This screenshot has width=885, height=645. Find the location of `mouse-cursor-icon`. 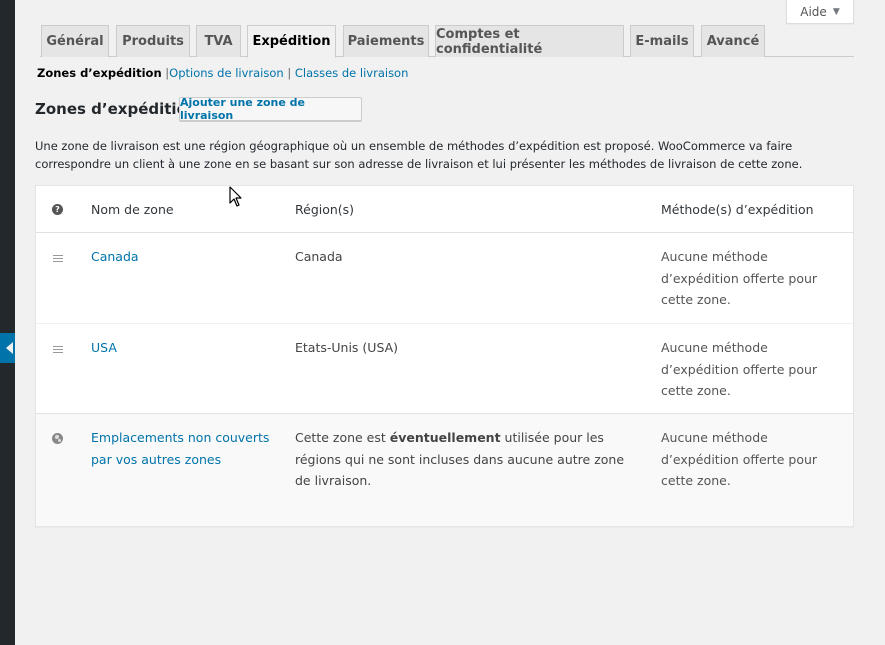

mouse-cursor-icon is located at coordinates (235, 196).